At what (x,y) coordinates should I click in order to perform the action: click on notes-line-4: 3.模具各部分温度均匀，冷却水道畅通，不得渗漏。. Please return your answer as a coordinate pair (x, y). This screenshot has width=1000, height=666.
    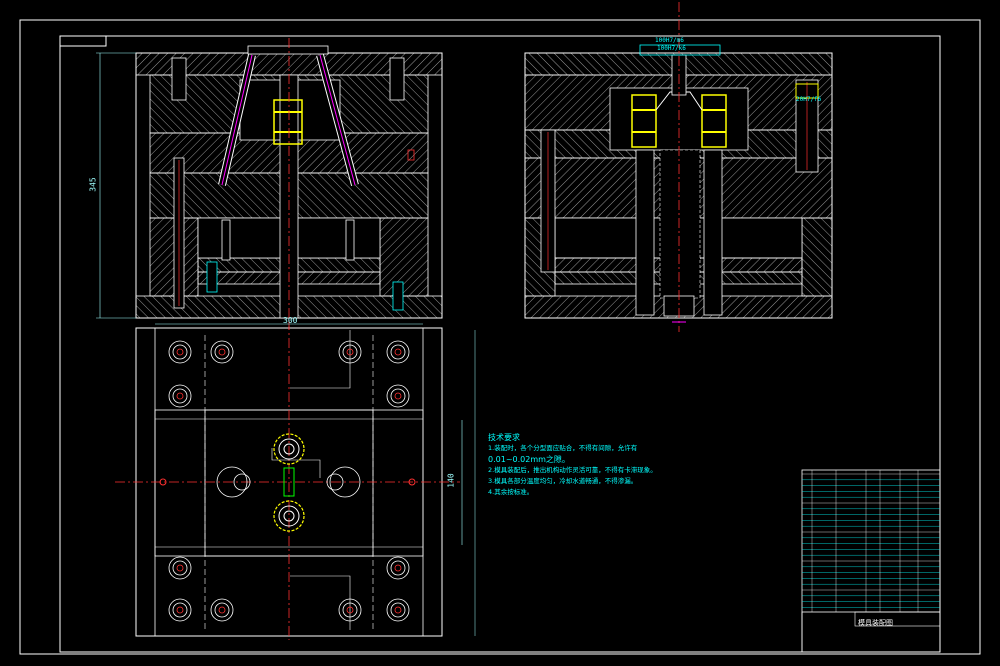
    Looking at the image, I should click on (563, 481).